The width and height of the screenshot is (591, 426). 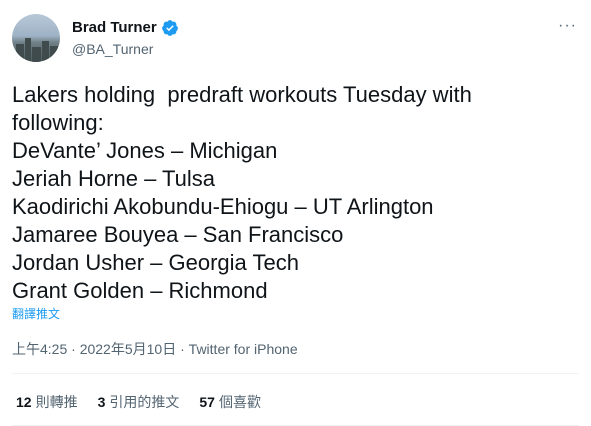 I want to click on avatar, so click(x=36, y=38).